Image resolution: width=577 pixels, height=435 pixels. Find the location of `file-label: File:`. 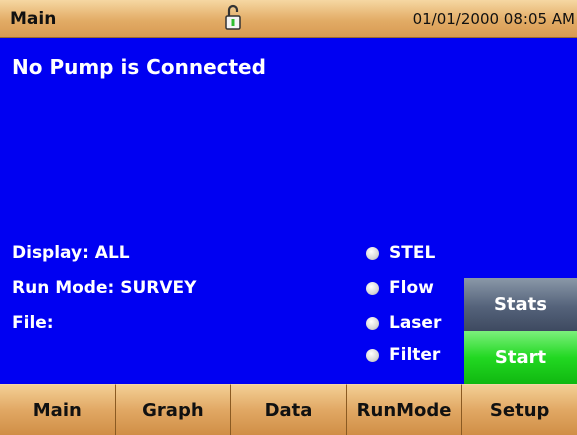

file-label: File: is located at coordinates (33, 323).